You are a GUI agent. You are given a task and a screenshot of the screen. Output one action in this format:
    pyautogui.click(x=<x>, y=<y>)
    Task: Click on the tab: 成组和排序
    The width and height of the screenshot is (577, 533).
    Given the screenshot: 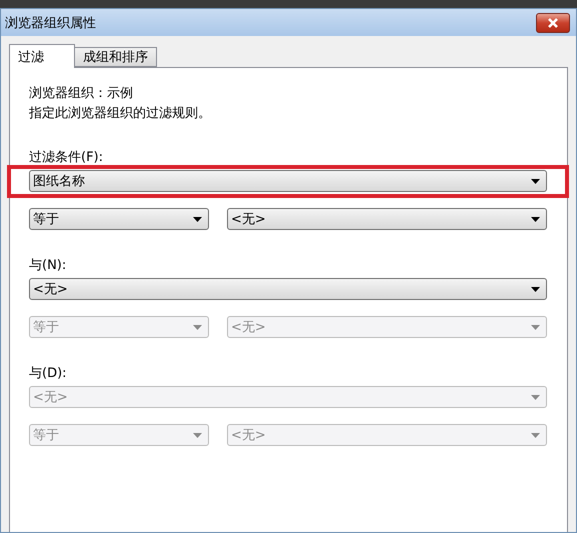 What is the action you would take?
    pyautogui.click(x=115, y=57)
    